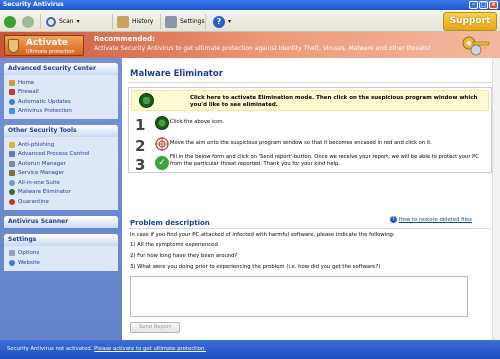 The height and width of the screenshot is (359, 500). What do you see at coordinates (62, 202) in the screenshot?
I see `sidebar-item-quarantine: Quarantine` at bounding box center [62, 202].